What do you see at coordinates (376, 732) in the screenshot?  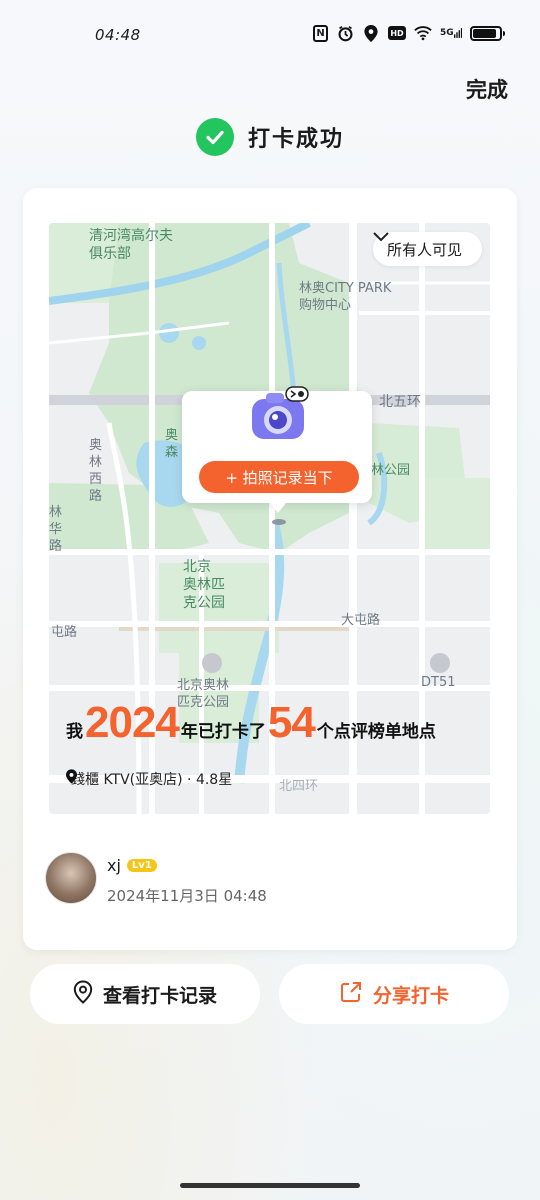 I see `stats-suffix: 个点评榜单地点` at bounding box center [376, 732].